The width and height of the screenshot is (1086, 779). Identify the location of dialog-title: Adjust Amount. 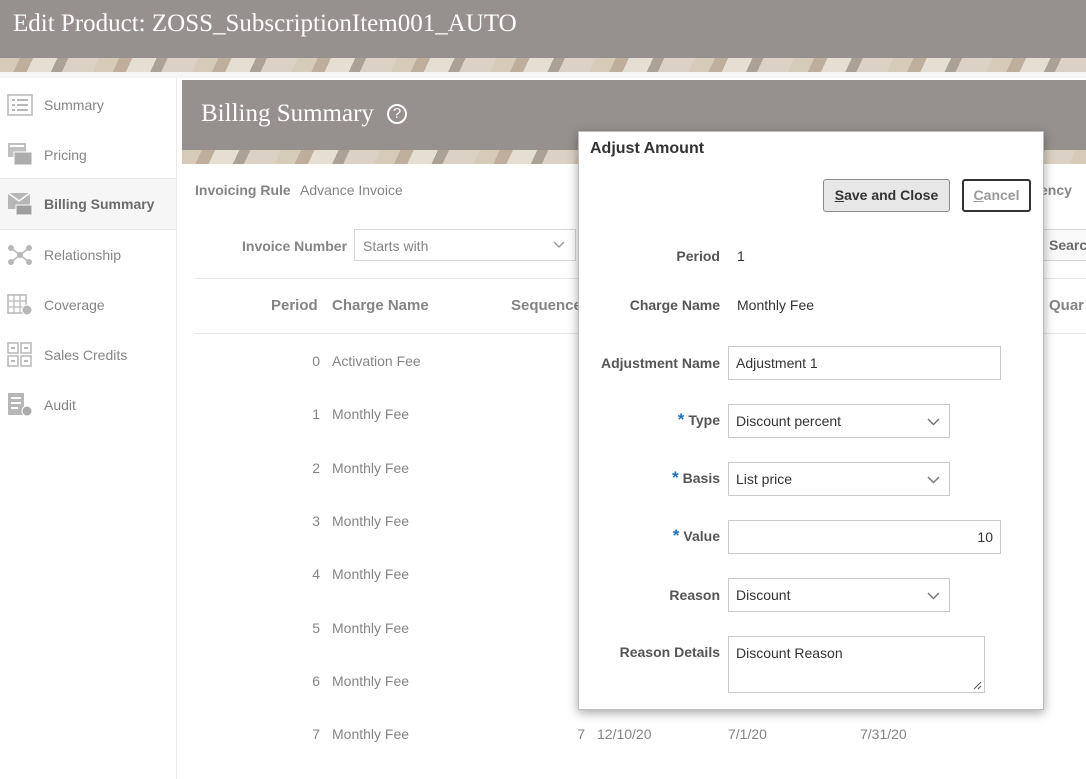
(647, 148).